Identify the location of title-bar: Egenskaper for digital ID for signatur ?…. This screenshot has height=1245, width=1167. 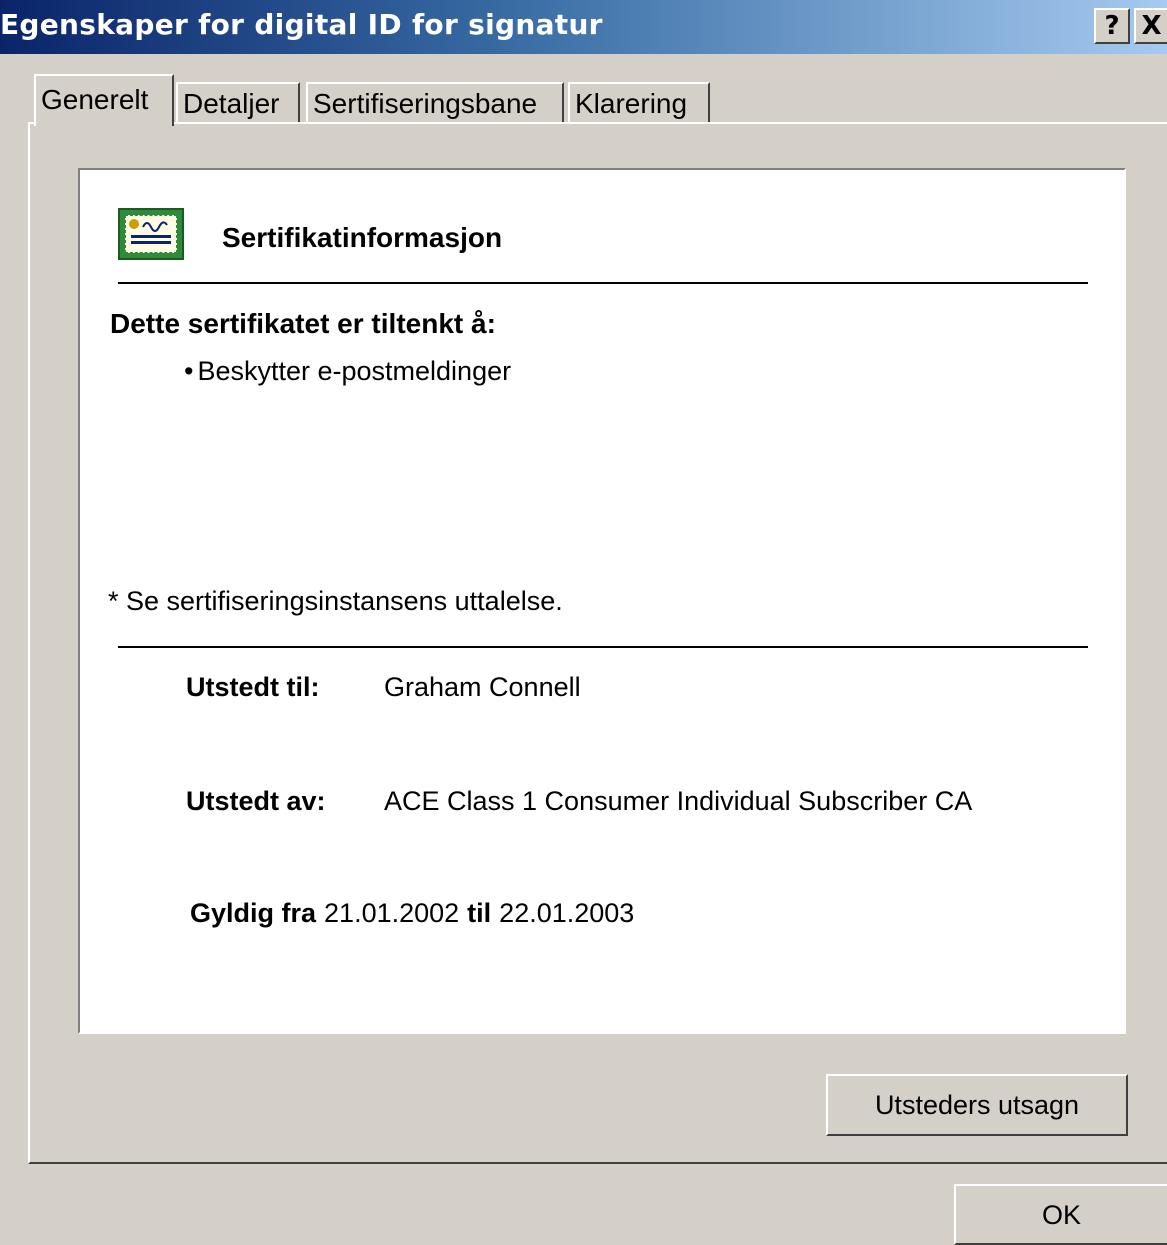
(583, 27).